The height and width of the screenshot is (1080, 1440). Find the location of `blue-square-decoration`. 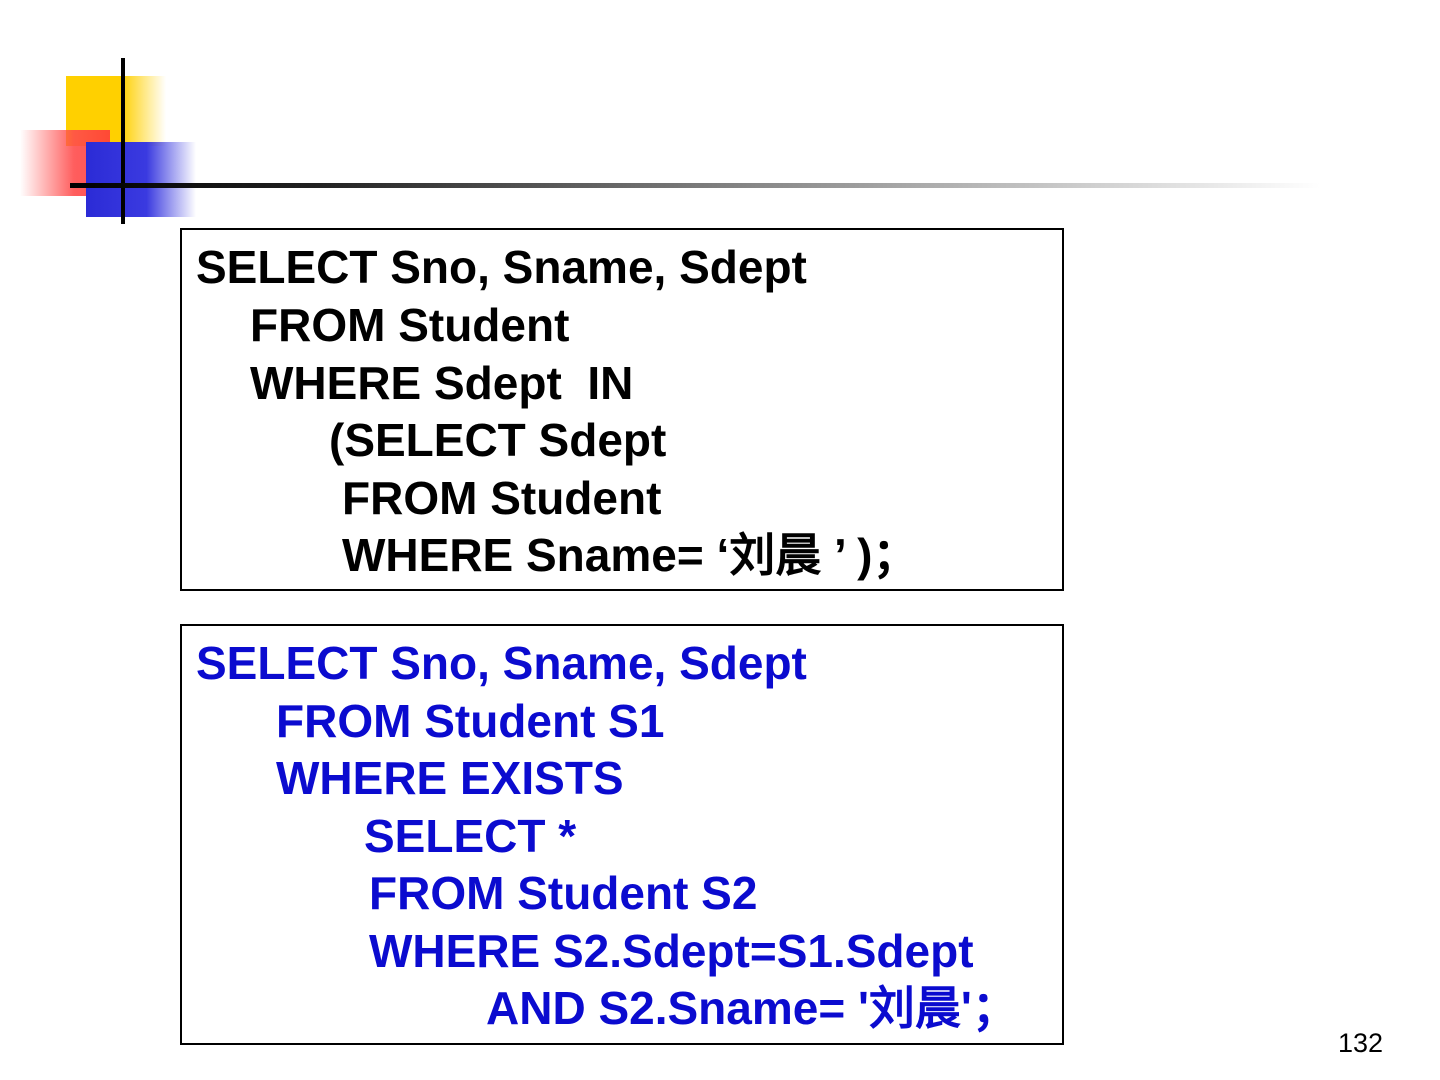

blue-square-decoration is located at coordinates (141, 179).